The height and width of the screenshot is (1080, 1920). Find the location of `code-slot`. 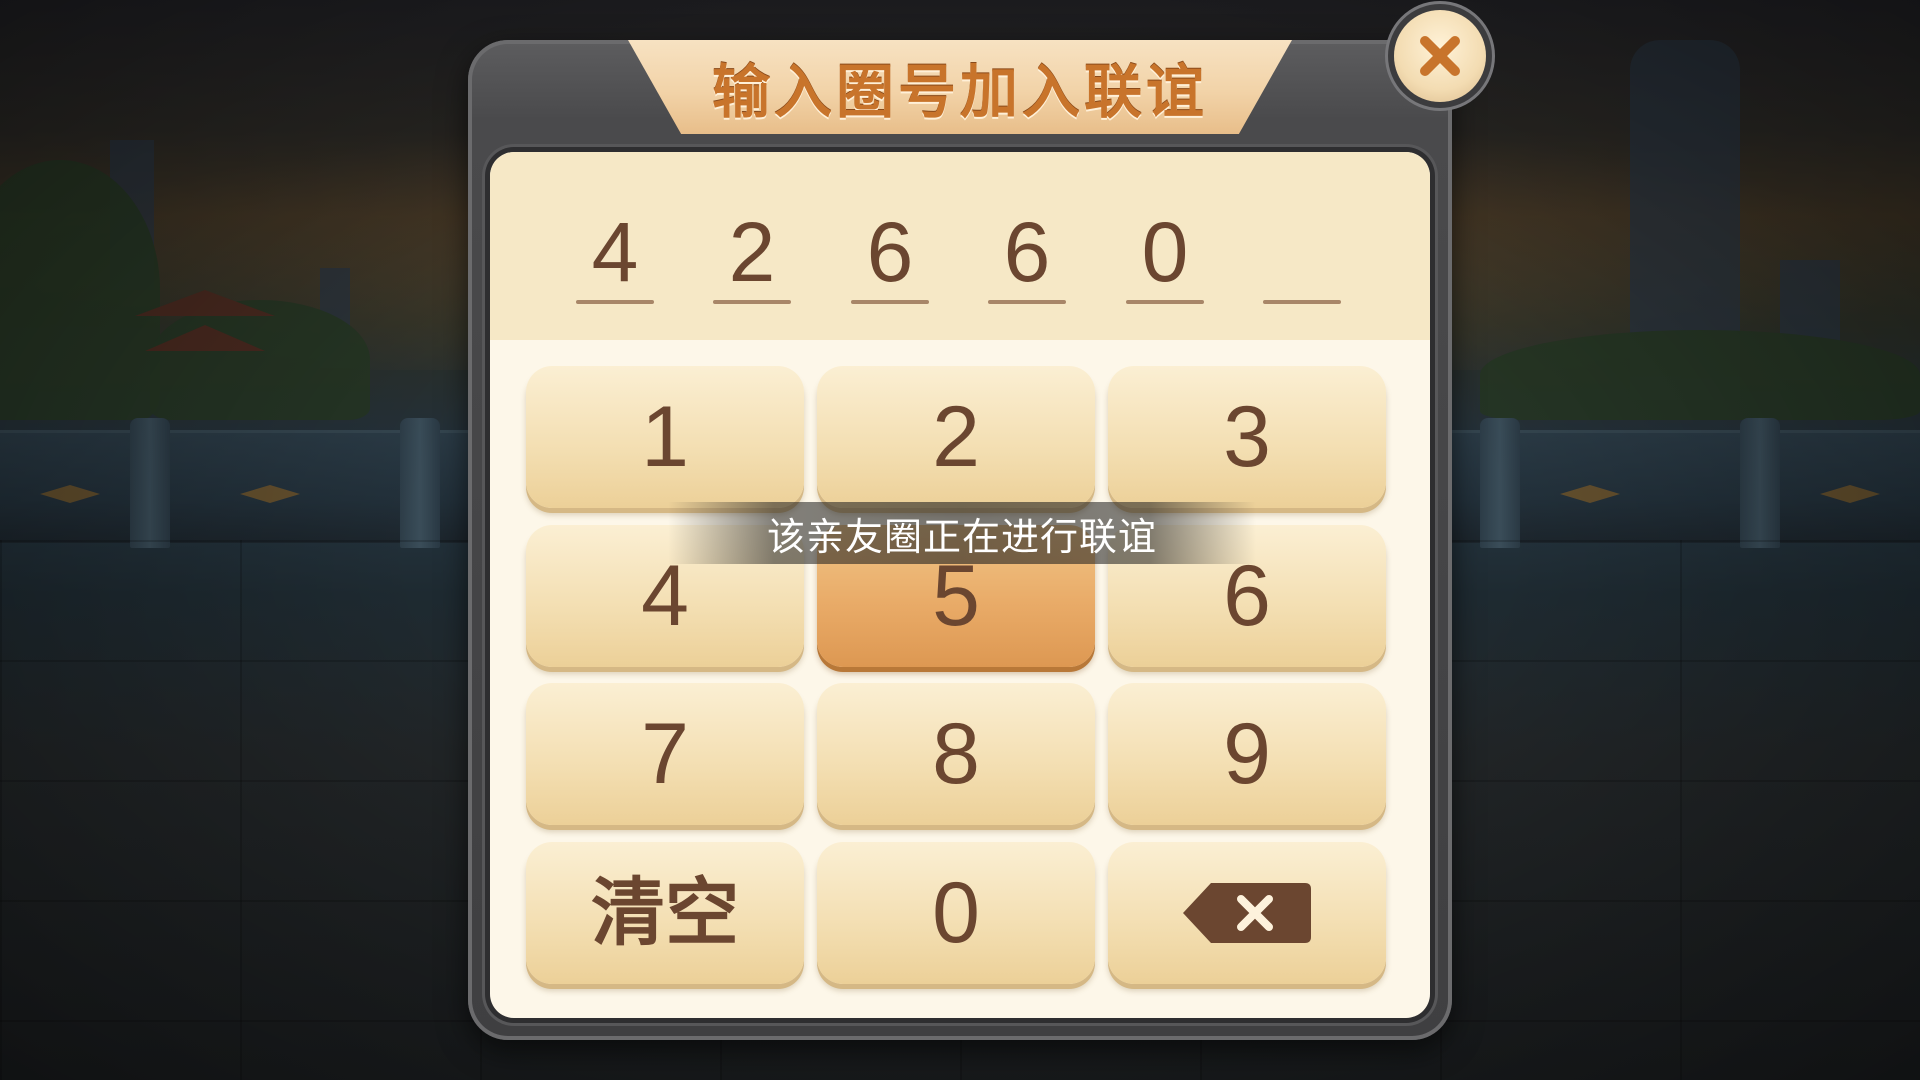

code-slot is located at coordinates (1302, 257).